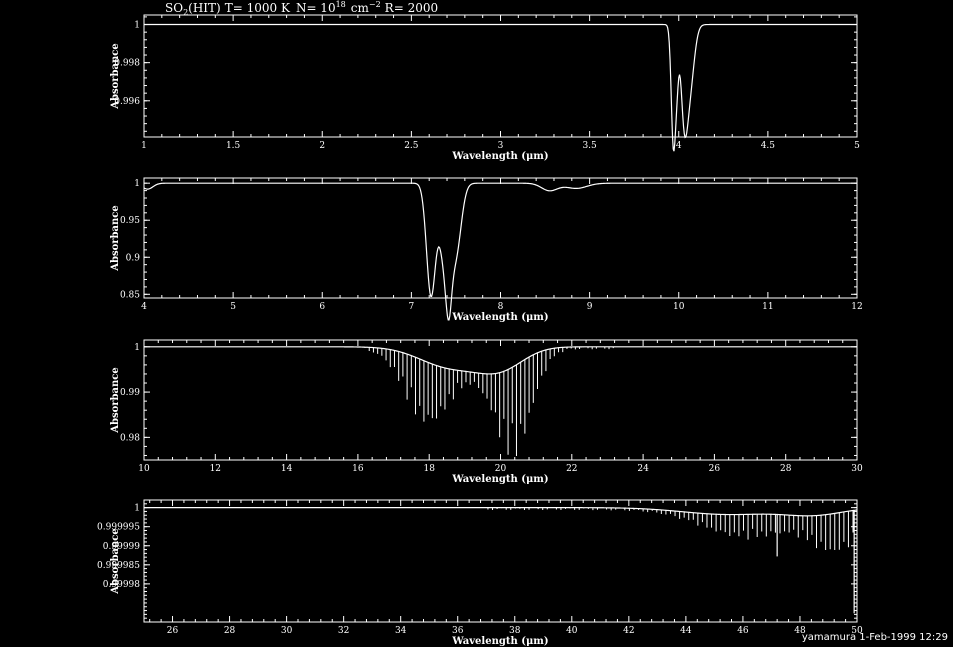 The height and width of the screenshot is (647, 953). Describe the element at coordinates (144, 146) in the screenshot. I see `x-tick-label: 1` at that location.